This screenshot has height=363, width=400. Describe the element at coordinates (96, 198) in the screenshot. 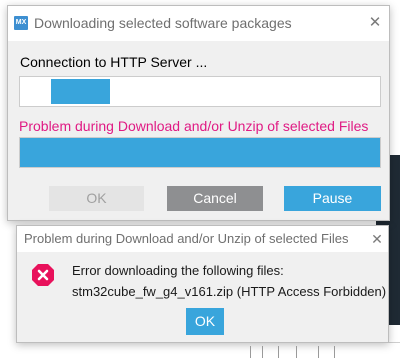

I see `ok-button-disabled: OK` at that location.